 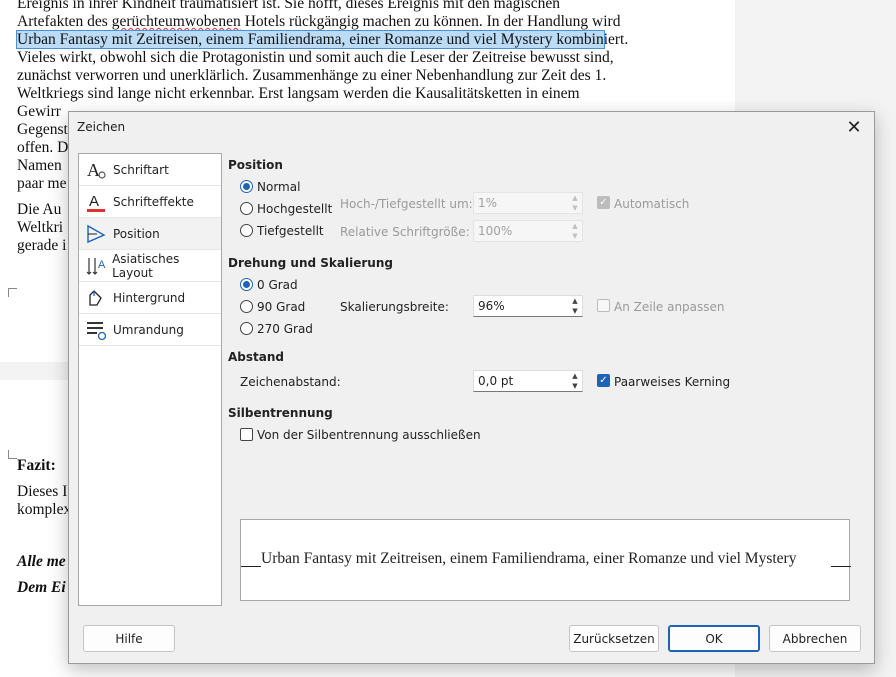 I want to click on scale-width-value: 96%, so click(x=491, y=306).